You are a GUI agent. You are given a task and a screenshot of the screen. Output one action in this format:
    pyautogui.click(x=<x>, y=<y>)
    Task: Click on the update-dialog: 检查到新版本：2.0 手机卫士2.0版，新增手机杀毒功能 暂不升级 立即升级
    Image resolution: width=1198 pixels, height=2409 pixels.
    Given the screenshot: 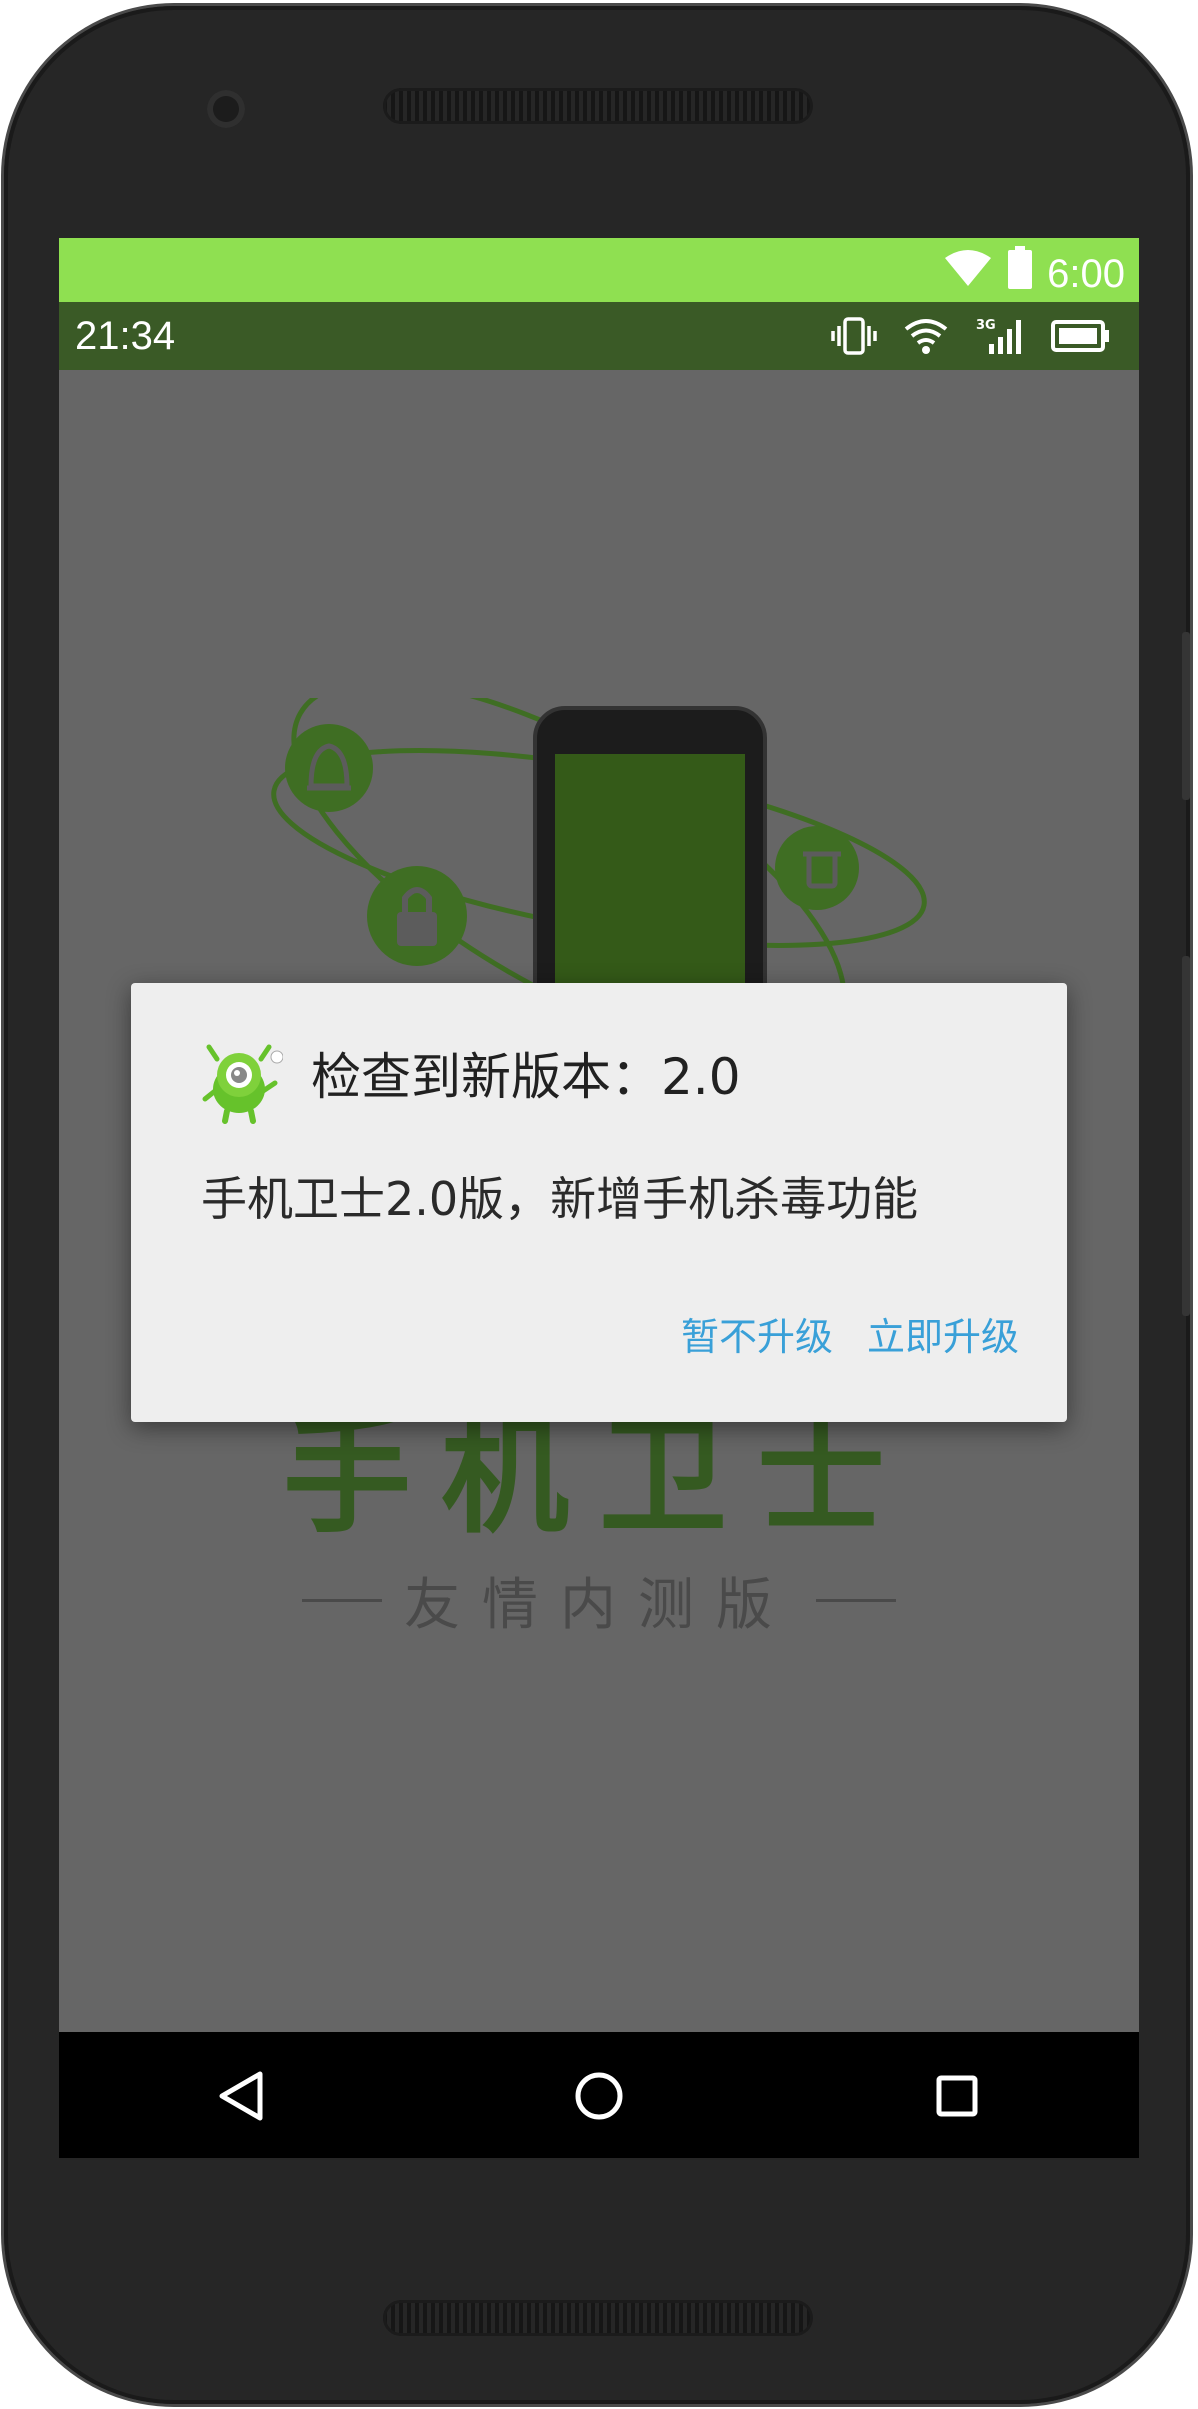 What is the action you would take?
    pyautogui.click(x=599, y=1202)
    